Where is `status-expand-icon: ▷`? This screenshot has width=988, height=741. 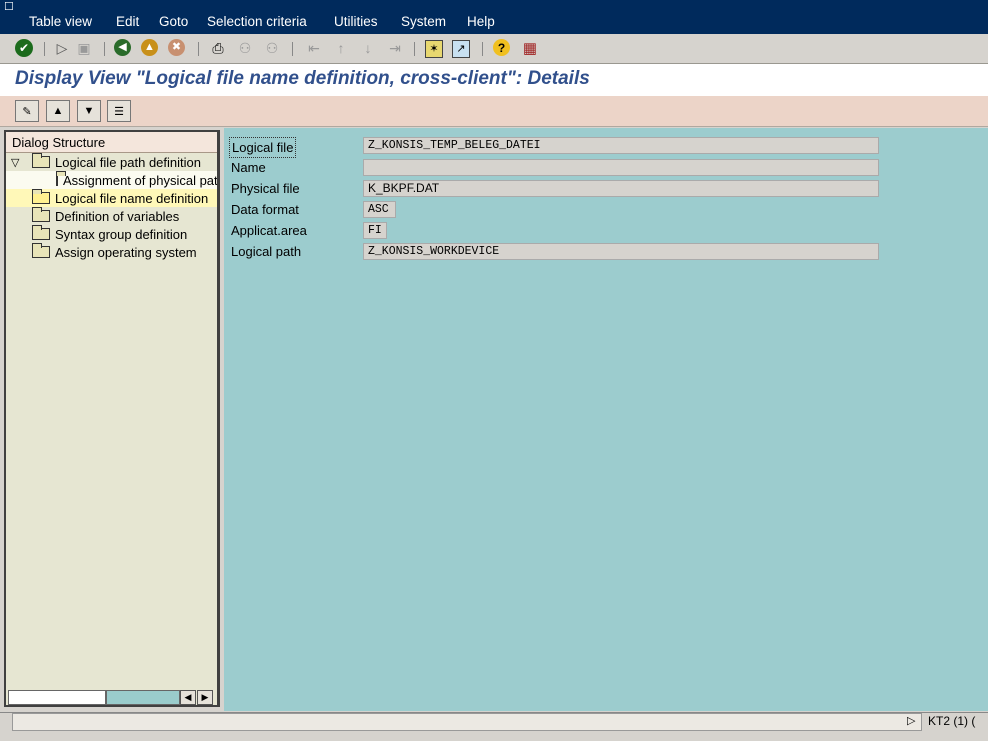
status-expand-icon: ▷ is located at coordinates (911, 720).